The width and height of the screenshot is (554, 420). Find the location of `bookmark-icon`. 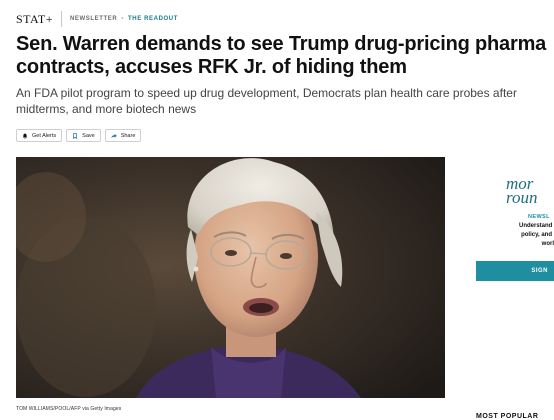

bookmark-icon is located at coordinates (75, 135).